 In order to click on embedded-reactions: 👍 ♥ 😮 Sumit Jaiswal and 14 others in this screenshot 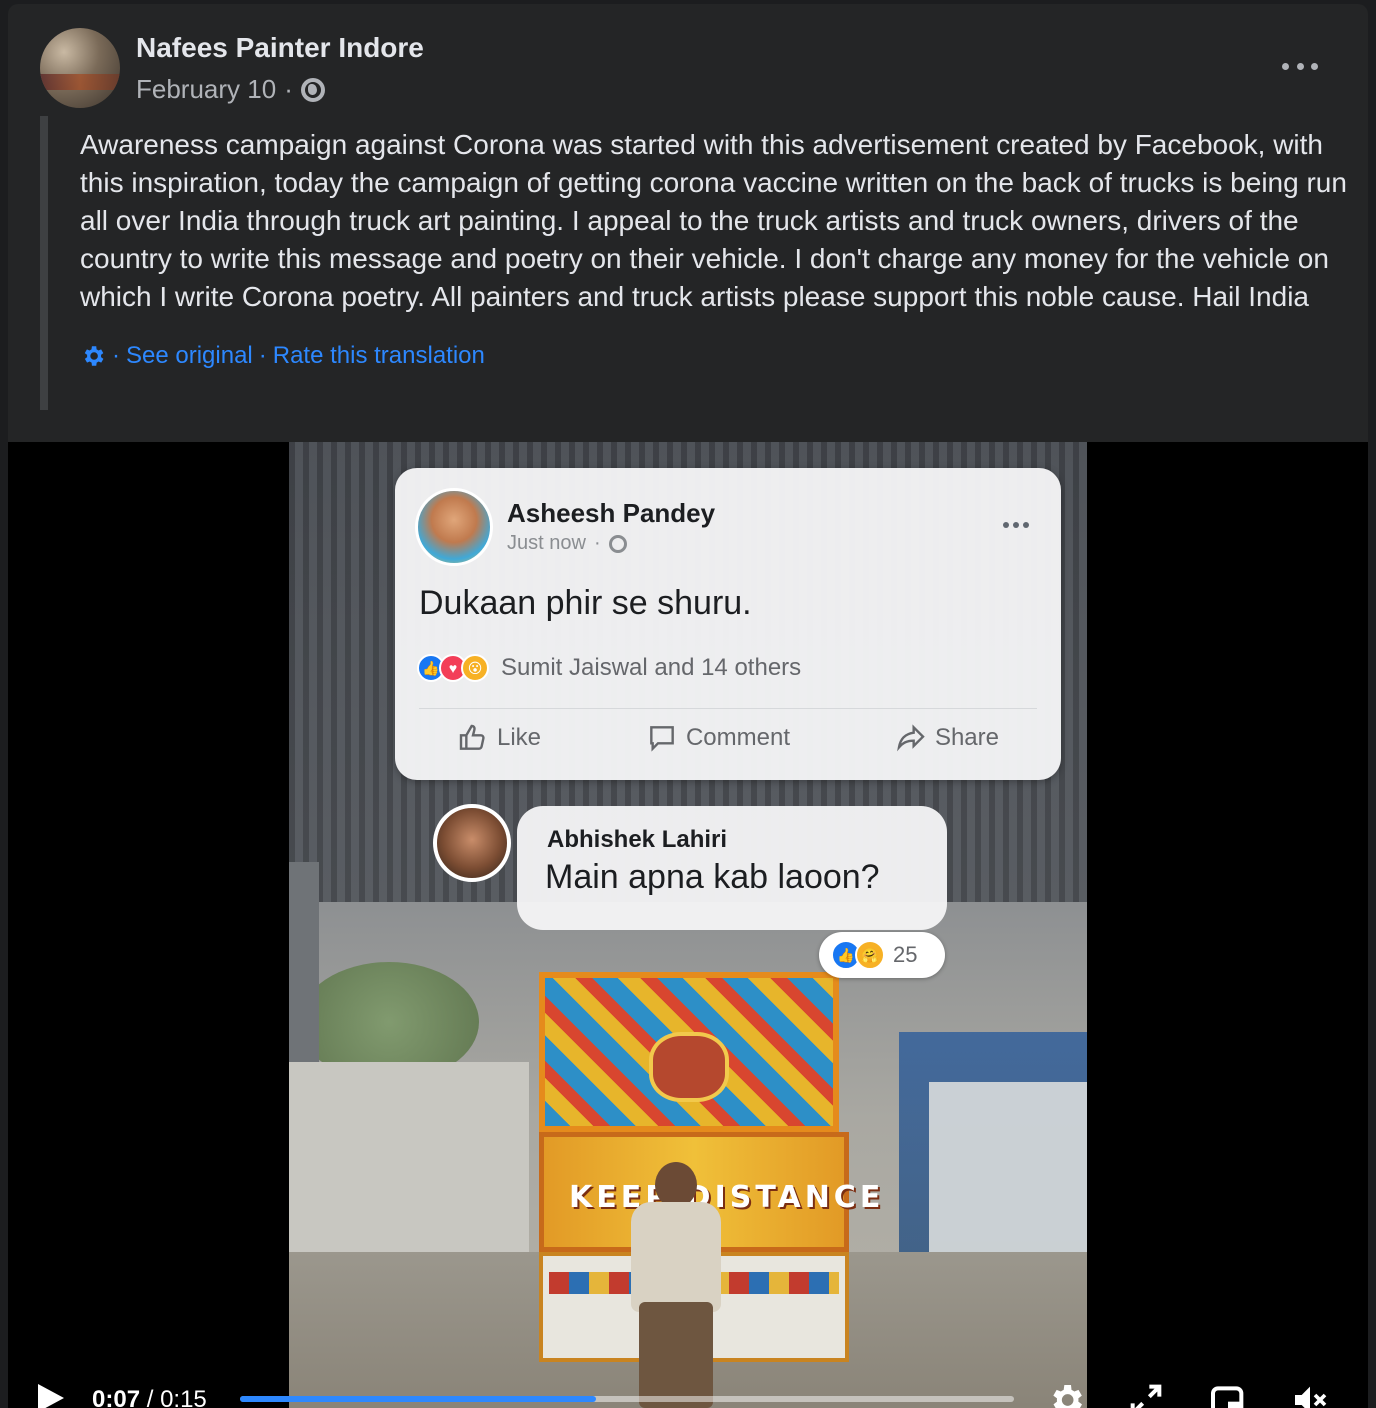, I will do `click(609, 668)`.